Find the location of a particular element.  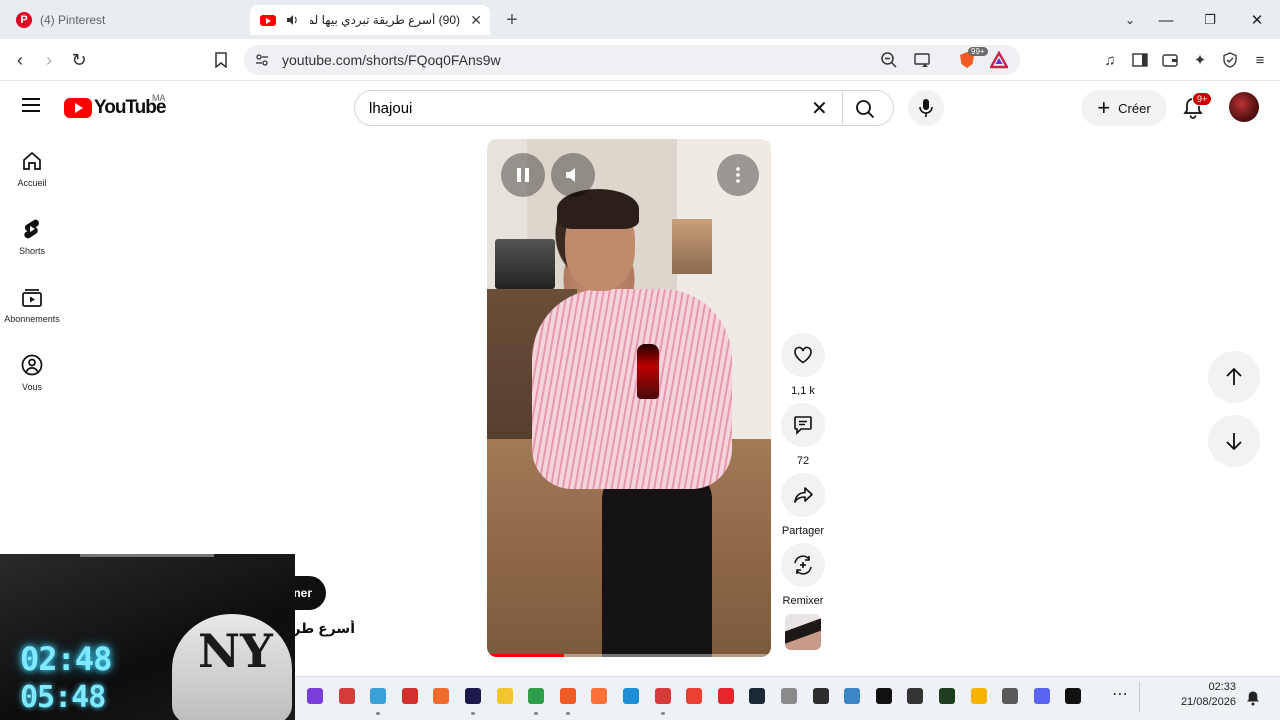

youtube-logo-icon is located at coordinates (78, 108).